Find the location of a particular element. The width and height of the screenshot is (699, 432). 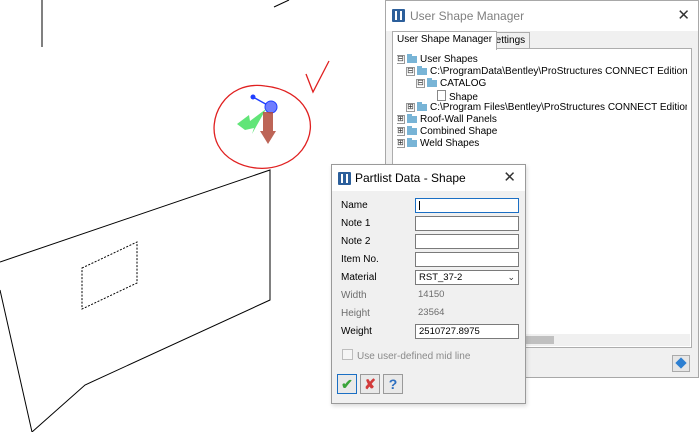

axis-gizmo is located at coordinates (257, 119).